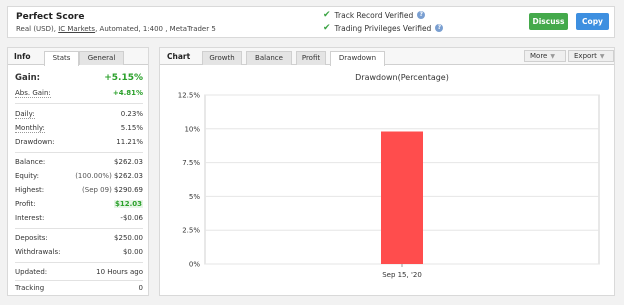 The width and height of the screenshot is (624, 305). I want to click on abs-gain-value: +4.81%, so click(127, 93).